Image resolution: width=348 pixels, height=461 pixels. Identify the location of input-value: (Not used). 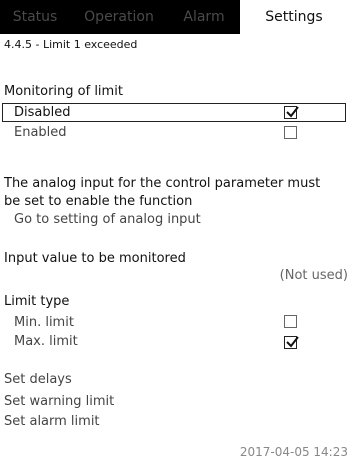
(314, 275).